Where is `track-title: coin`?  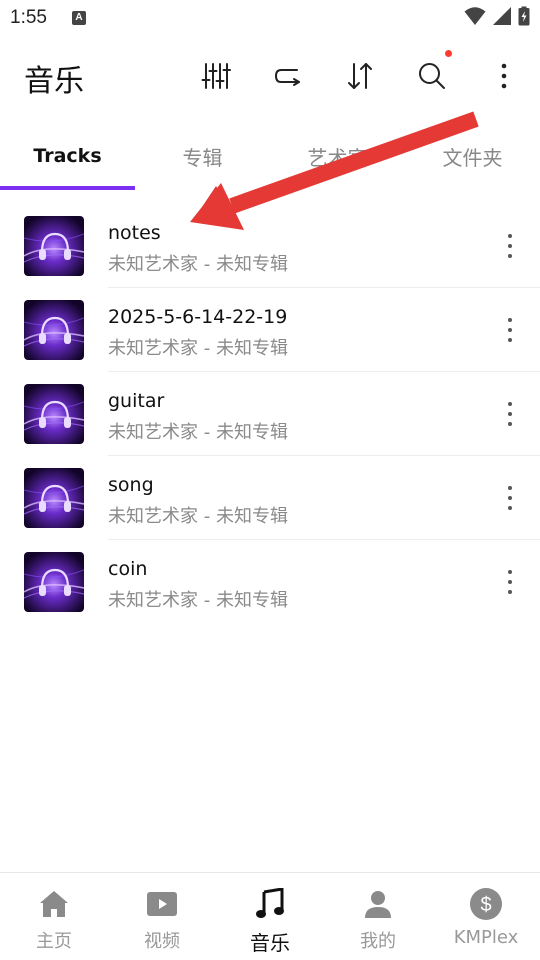 track-title: coin is located at coordinates (128, 569).